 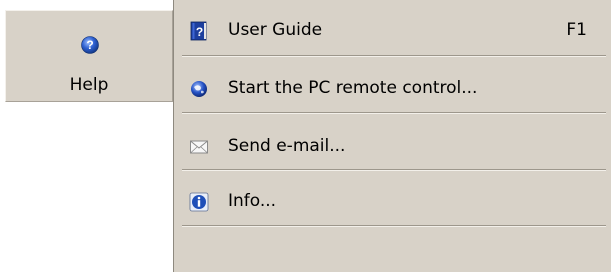 I want to click on help-label: Help, so click(x=89, y=85).